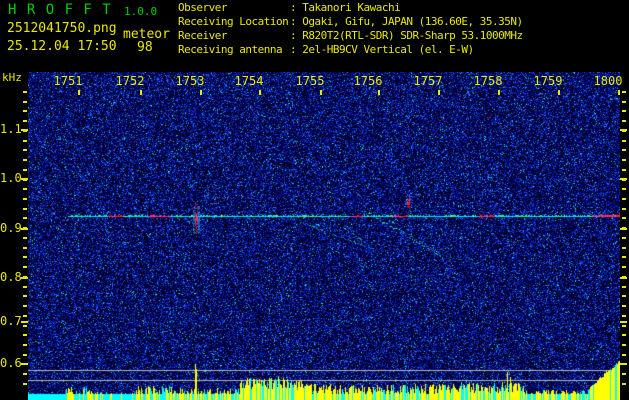 This screenshot has width=629, height=400. What do you see at coordinates (60, 10) in the screenshot?
I see `app-title: H R O F F T` at bounding box center [60, 10].